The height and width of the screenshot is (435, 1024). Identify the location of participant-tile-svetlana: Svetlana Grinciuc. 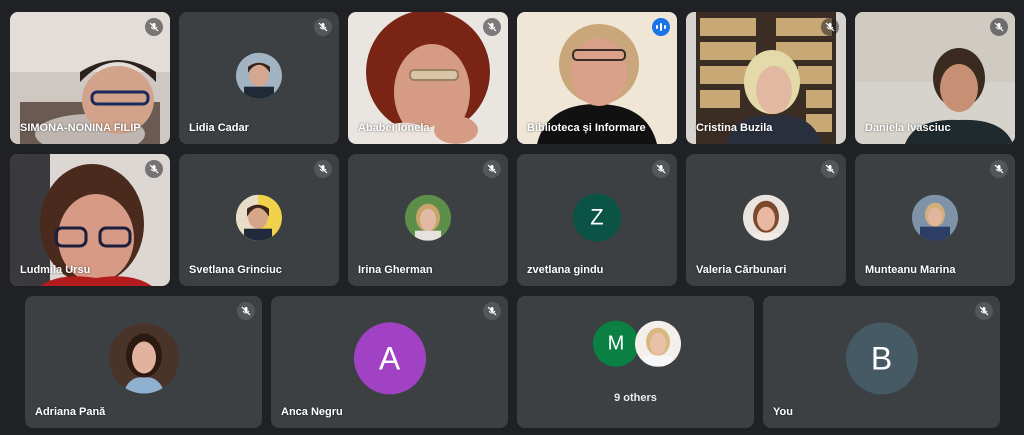
(259, 220).